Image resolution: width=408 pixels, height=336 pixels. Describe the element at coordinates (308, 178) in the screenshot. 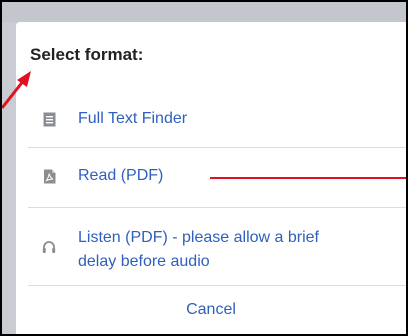

I see `annotation-underline` at that location.